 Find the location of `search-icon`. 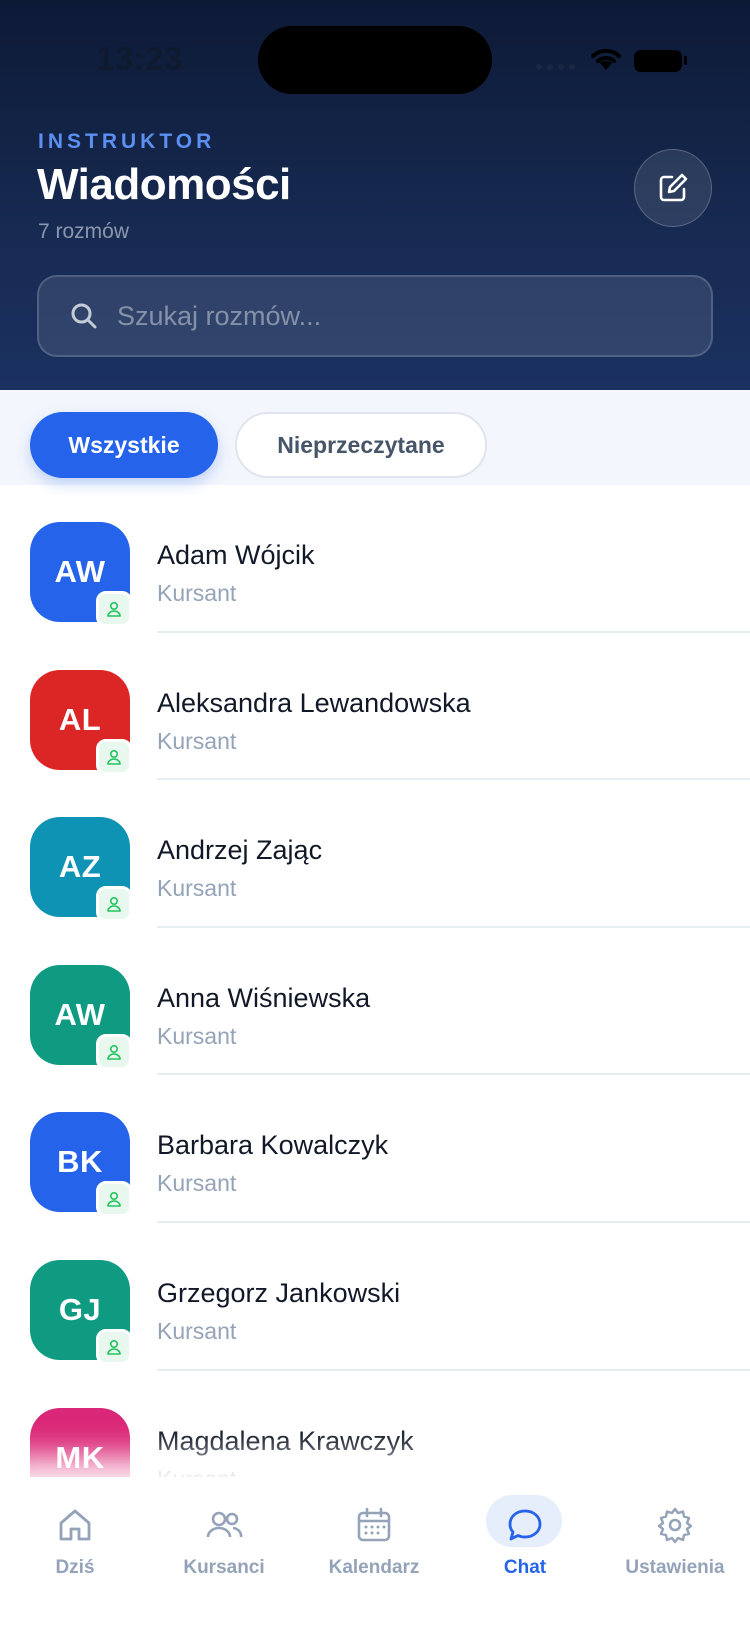

search-icon is located at coordinates (84, 316).